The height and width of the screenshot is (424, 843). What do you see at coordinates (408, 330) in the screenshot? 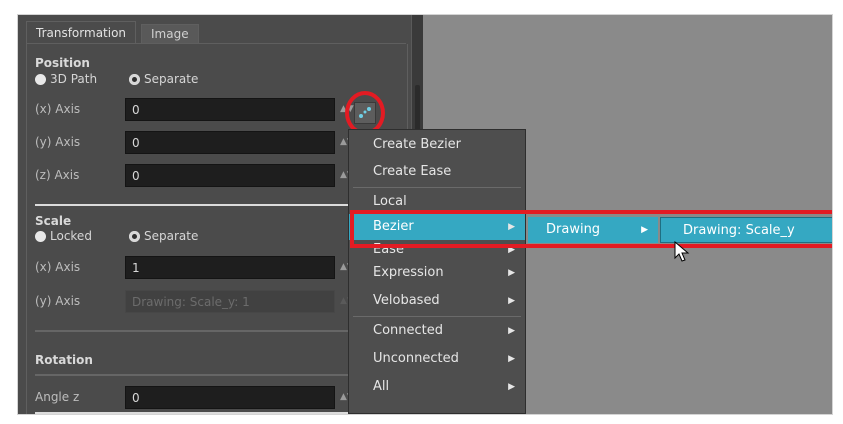
I see `menu-item-label: Connected` at bounding box center [408, 330].